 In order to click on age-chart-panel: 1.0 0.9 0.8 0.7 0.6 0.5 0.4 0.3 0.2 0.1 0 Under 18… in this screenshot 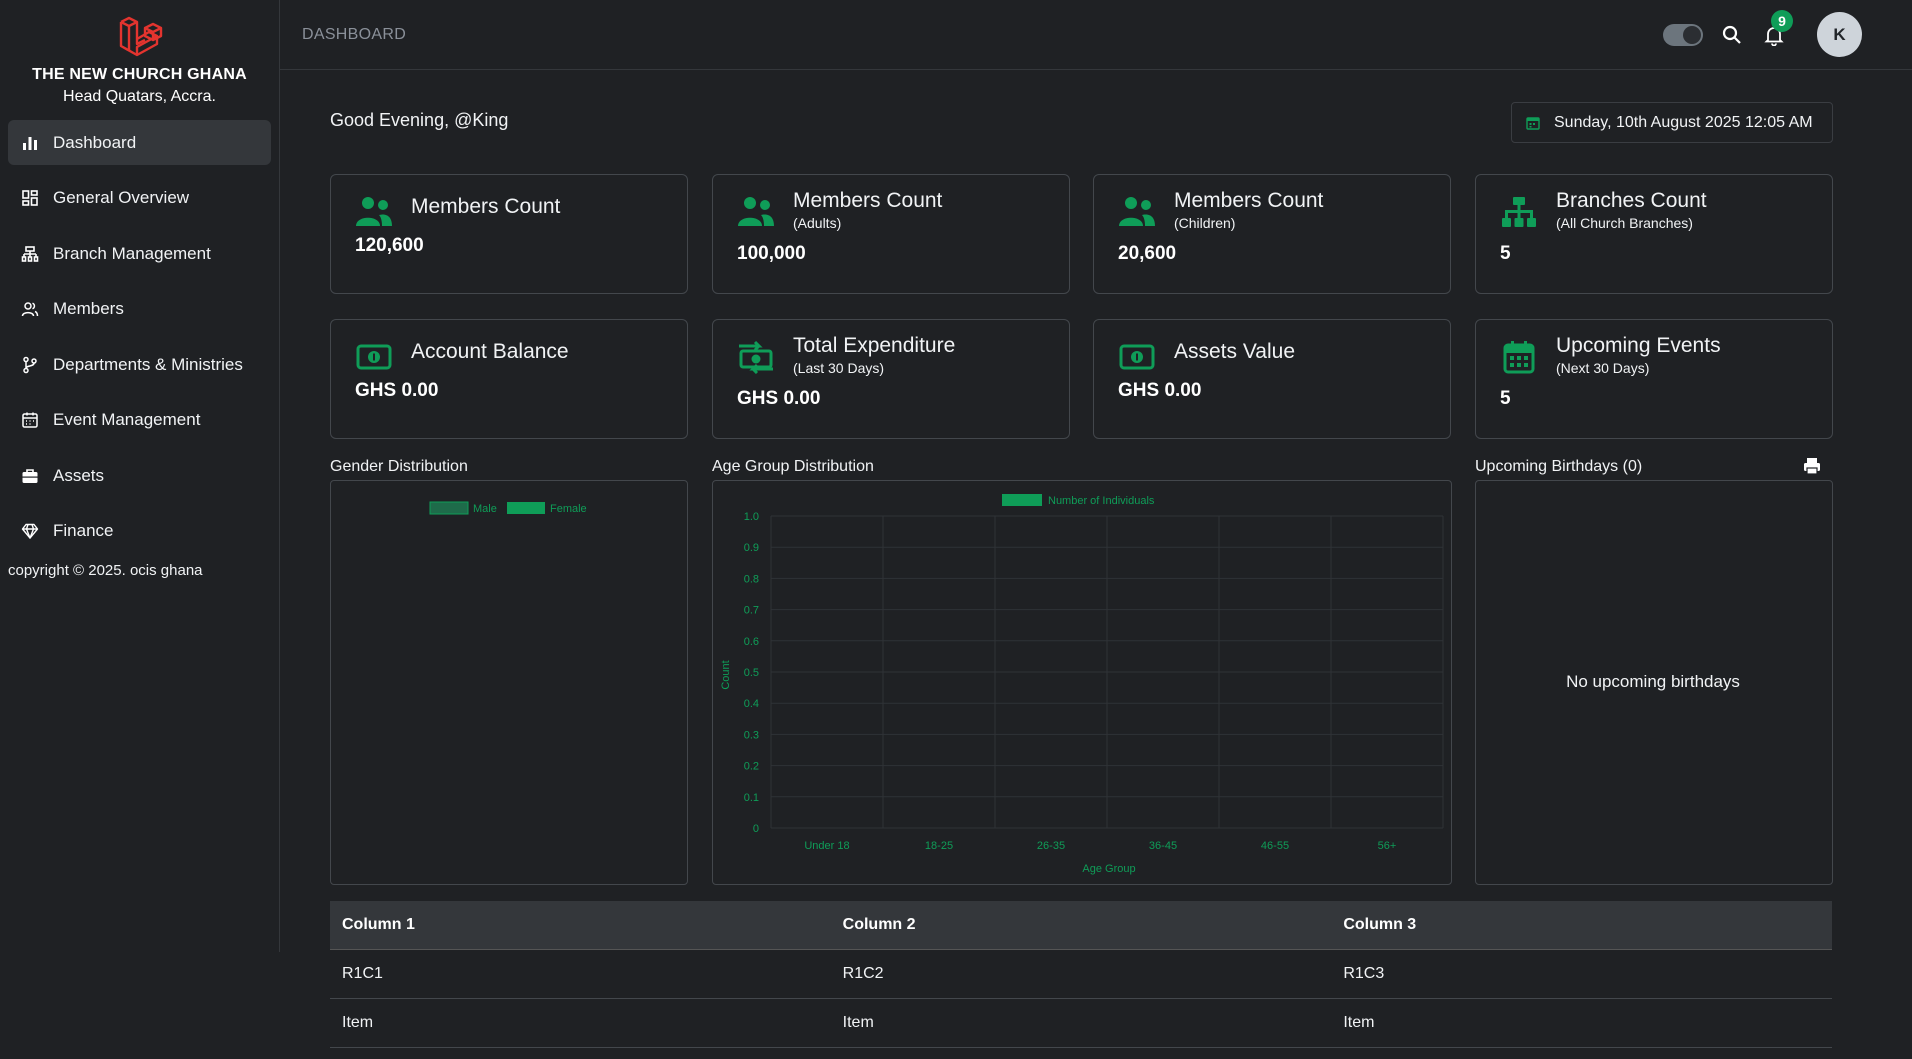, I will do `click(1082, 682)`.